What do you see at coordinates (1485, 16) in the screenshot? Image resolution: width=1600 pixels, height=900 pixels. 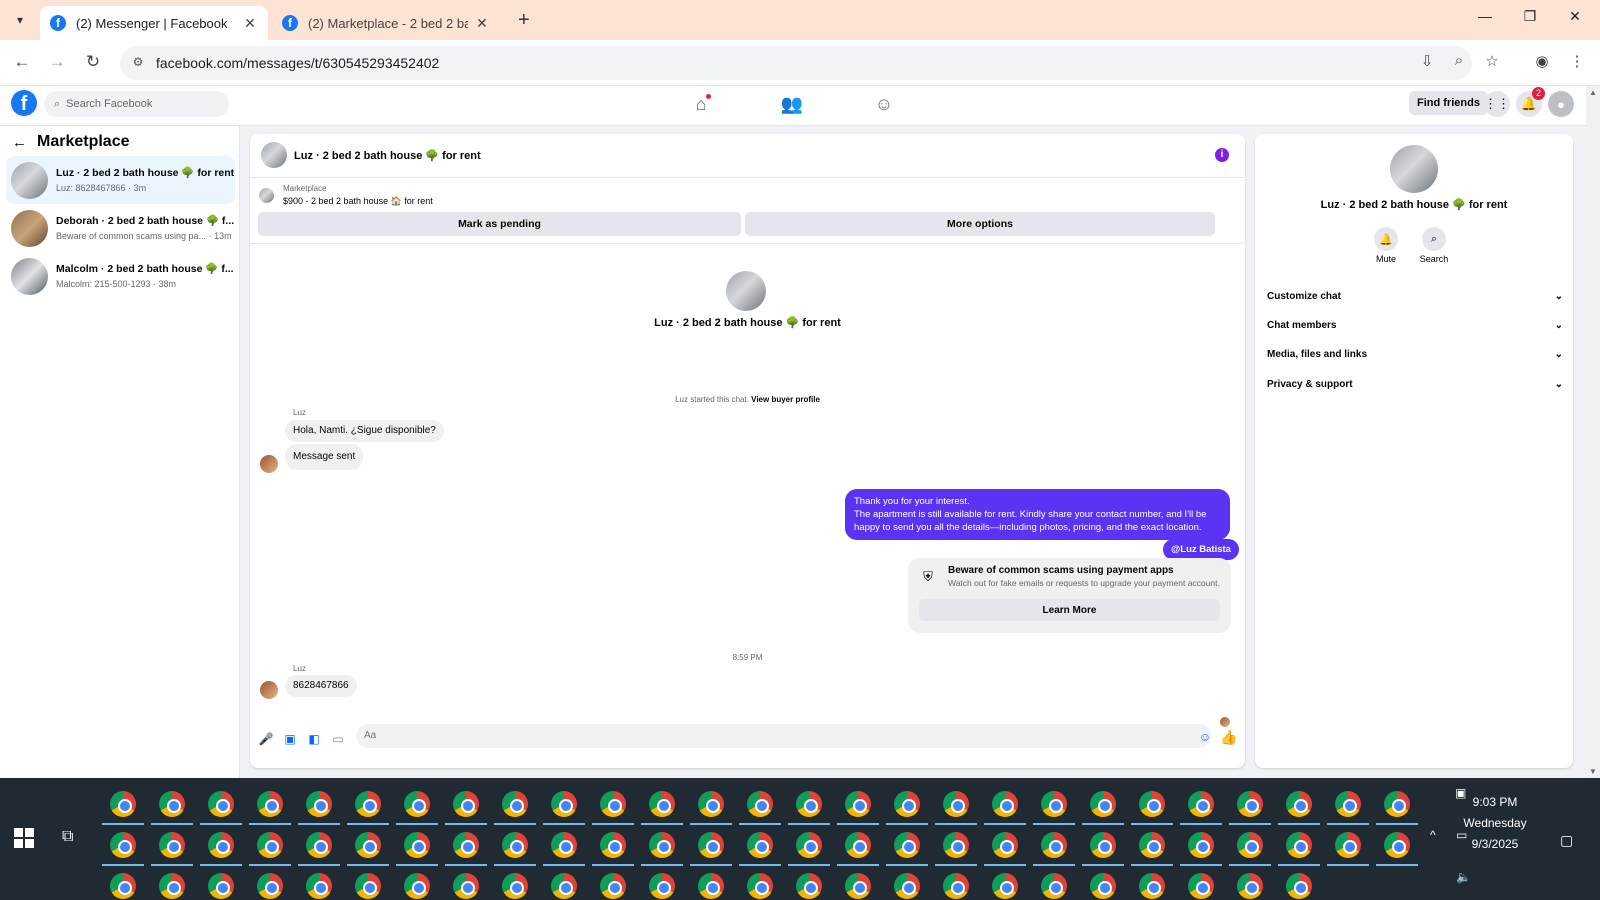 I see `minimize-icon: —` at bounding box center [1485, 16].